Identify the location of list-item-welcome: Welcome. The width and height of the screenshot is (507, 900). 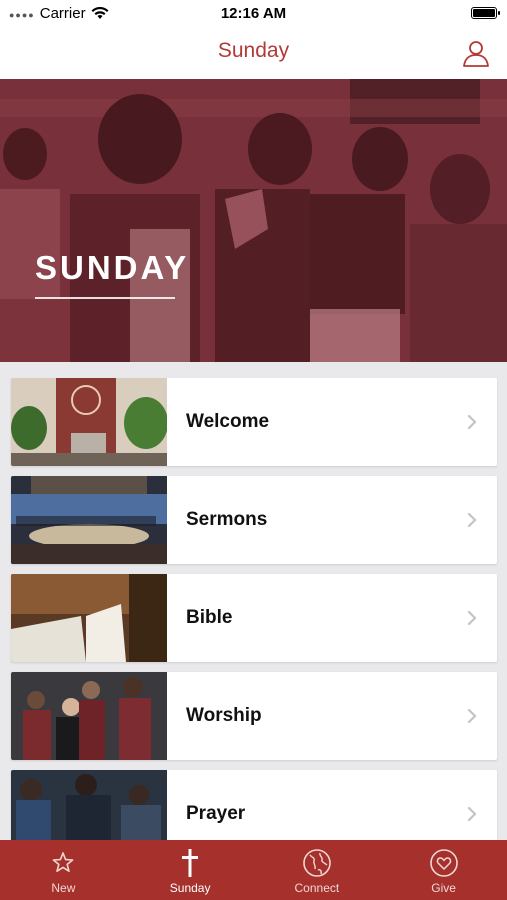
(254, 422).